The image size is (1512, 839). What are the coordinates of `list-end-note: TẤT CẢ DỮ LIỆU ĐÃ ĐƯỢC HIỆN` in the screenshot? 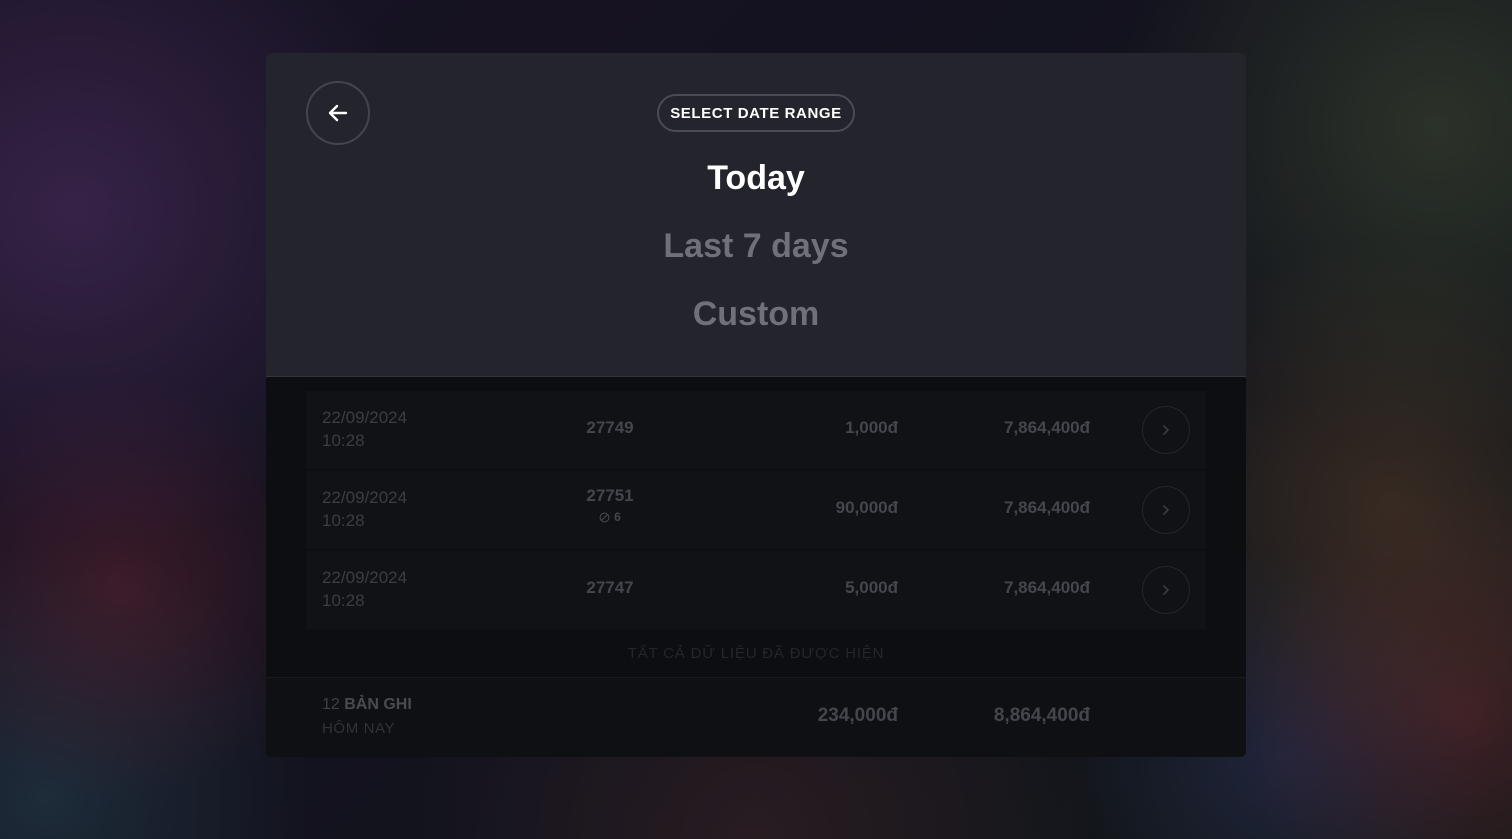 It's located at (756, 653).